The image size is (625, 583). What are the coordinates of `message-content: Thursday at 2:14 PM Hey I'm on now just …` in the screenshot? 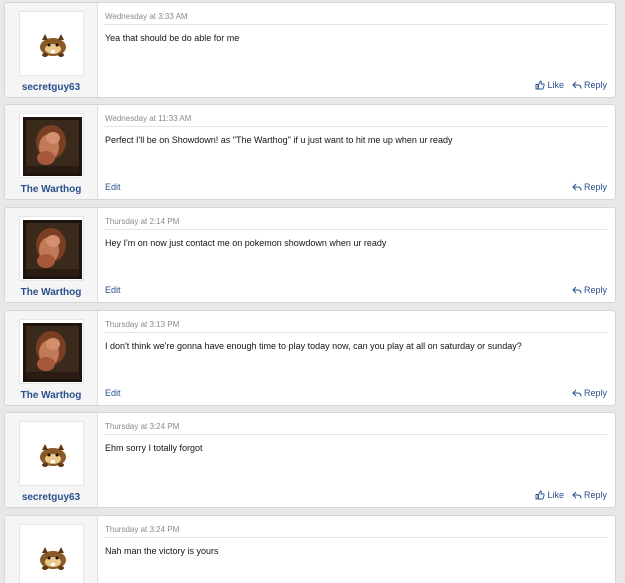 It's located at (355, 255).